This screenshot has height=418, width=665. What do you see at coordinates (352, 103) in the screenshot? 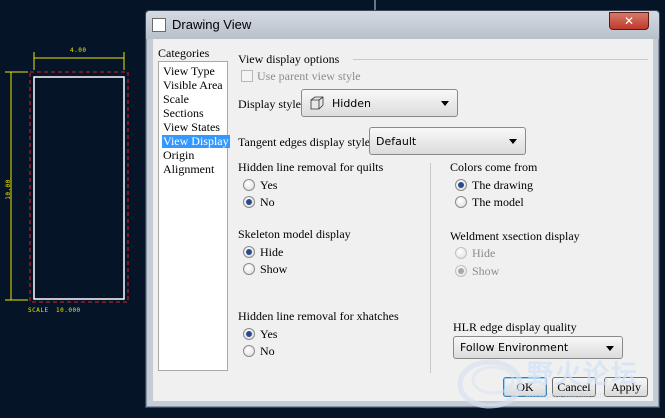
I see `display-style-value: Hidden` at bounding box center [352, 103].